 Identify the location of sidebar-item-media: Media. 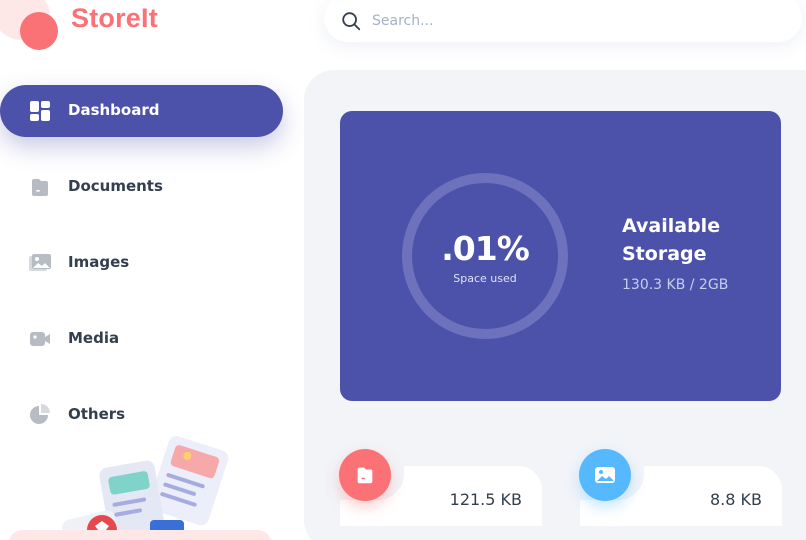
(141, 339).